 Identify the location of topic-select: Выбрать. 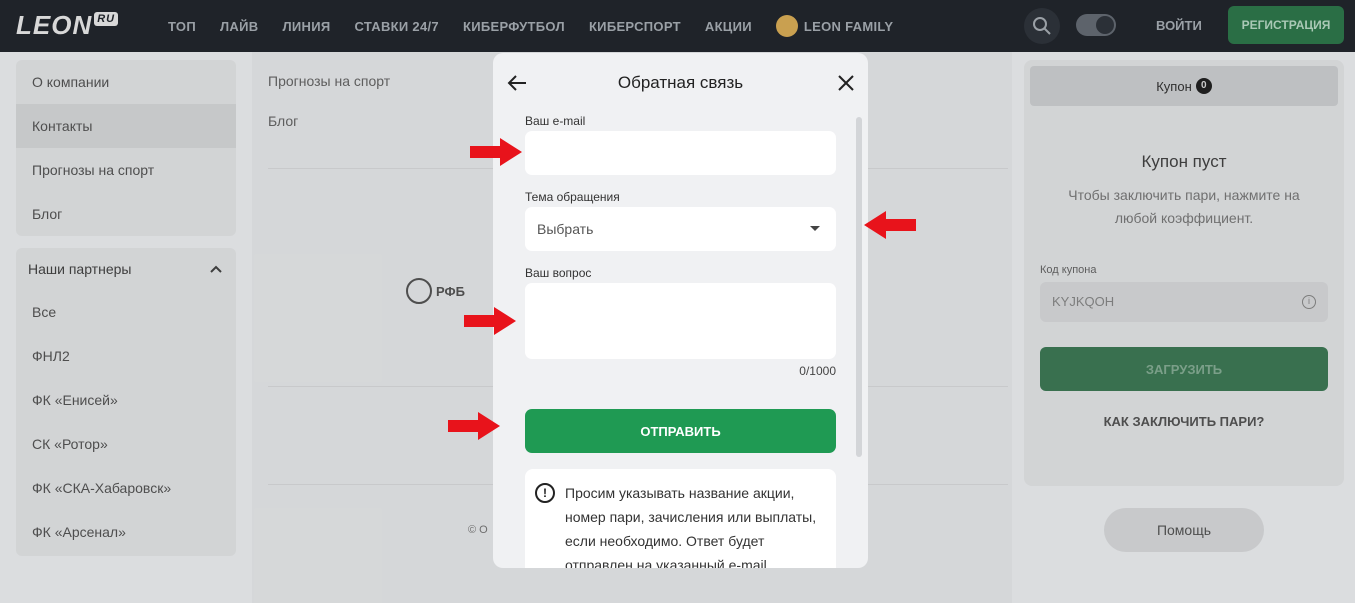
(680, 229).